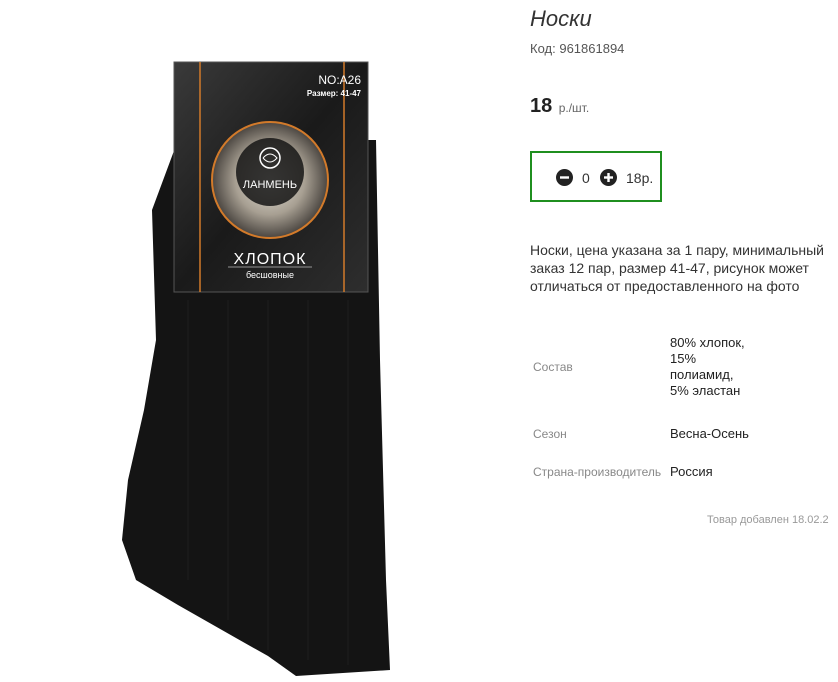  What do you see at coordinates (592, 48) in the screenshot?
I see `product-code-value: 961861894` at bounding box center [592, 48].